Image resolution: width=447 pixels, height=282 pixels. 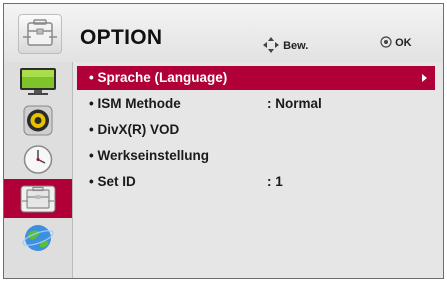 What do you see at coordinates (149, 155) in the screenshot?
I see `menu-item-label: • Werkseinstellung` at bounding box center [149, 155].